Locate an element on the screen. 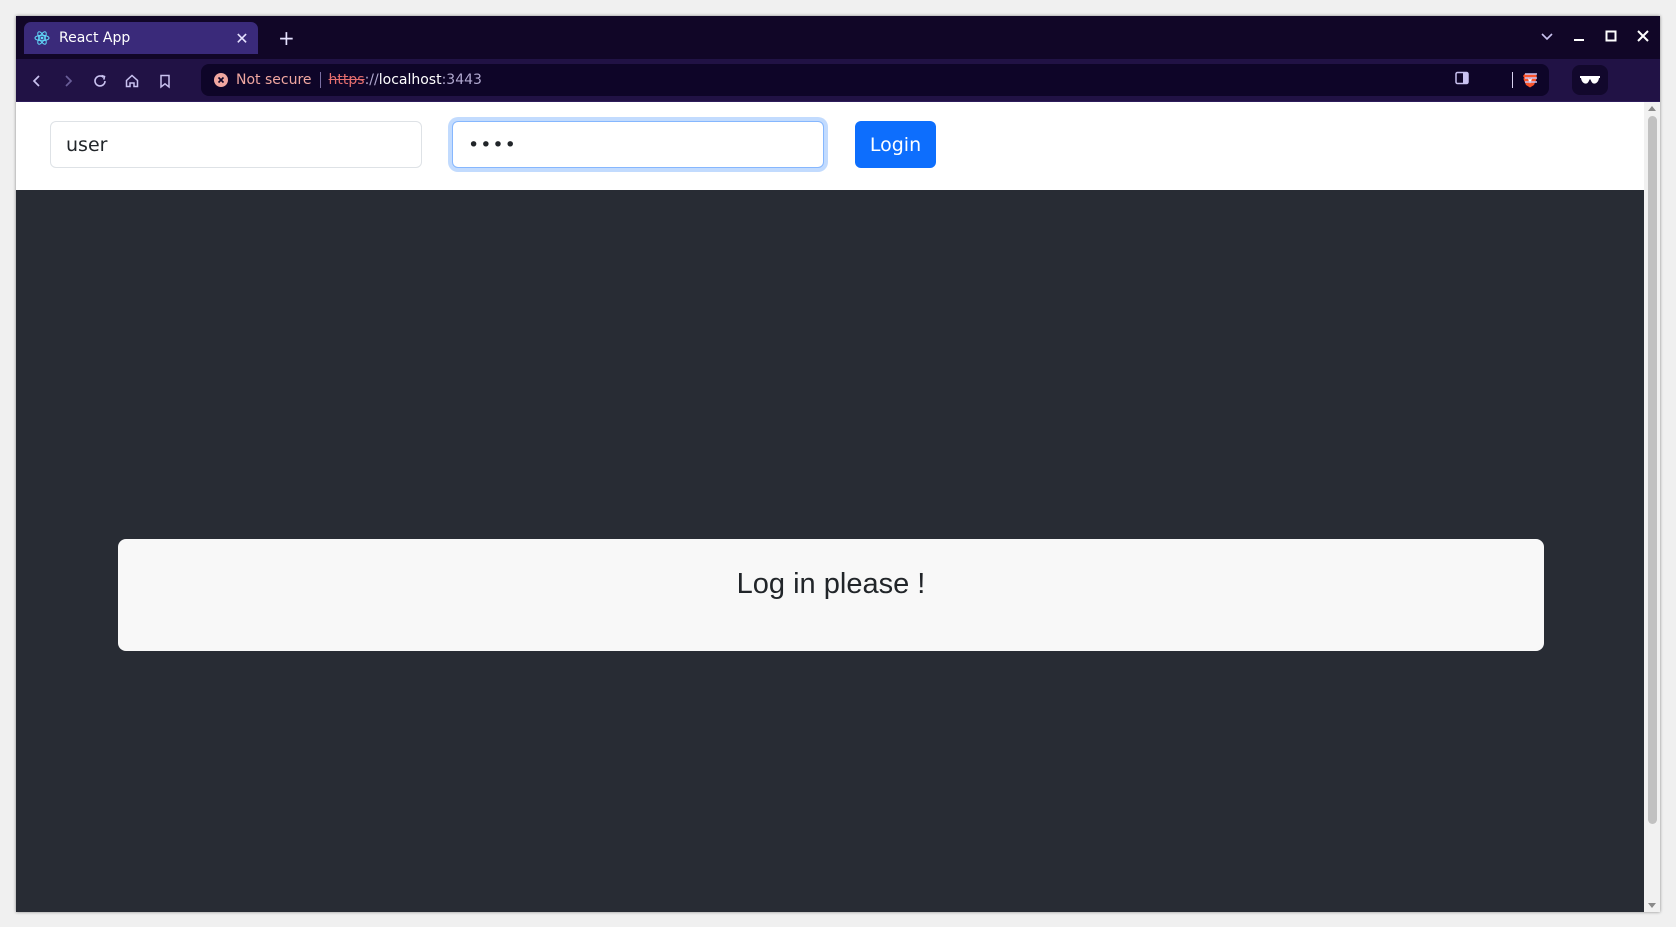 The image size is (1676, 927). extension-glasses-icon is located at coordinates (1590, 80).